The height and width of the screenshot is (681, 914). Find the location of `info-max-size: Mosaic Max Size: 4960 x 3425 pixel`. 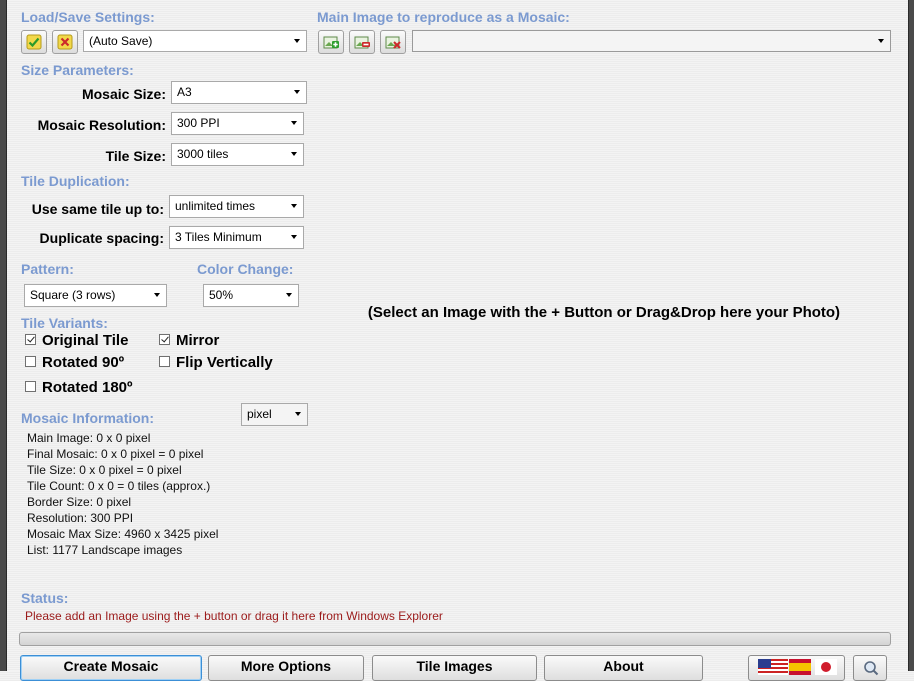

info-max-size: Mosaic Max Size: 4960 x 3425 pixel is located at coordinates (123, 534).